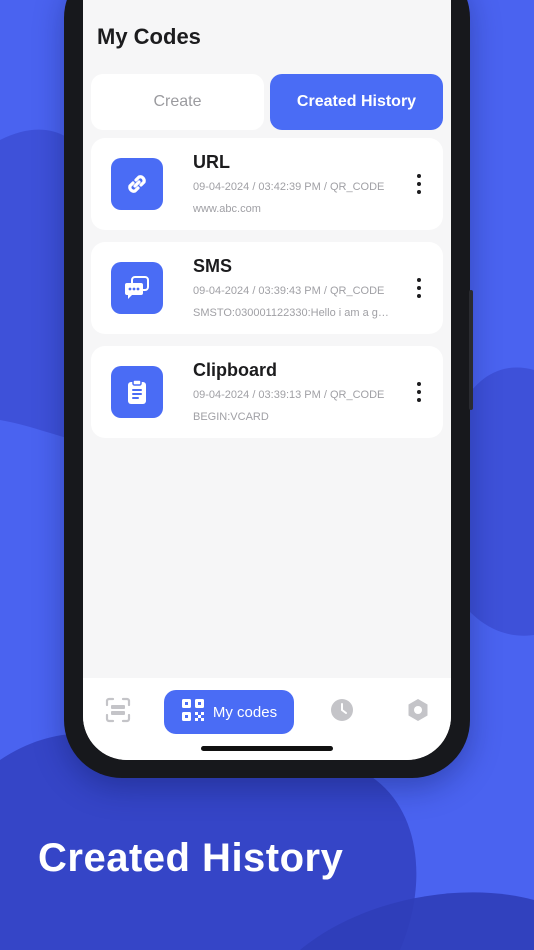 The height and width of the screenshot is (950, 534). What do you see at coordinates (356, 102) in the screenshot?
I see `tab-created-history: Created History` at bounding box center [356, 102].